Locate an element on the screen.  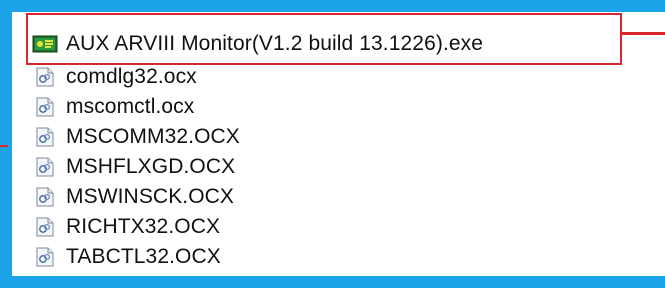
file-name: TABCTL32.OCX is located at coordinates (143, 256).